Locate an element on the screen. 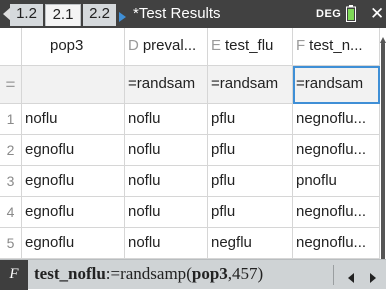 This screenshot has height=290, width=386. column-name: pop3 is located at coordinates (67, 45).